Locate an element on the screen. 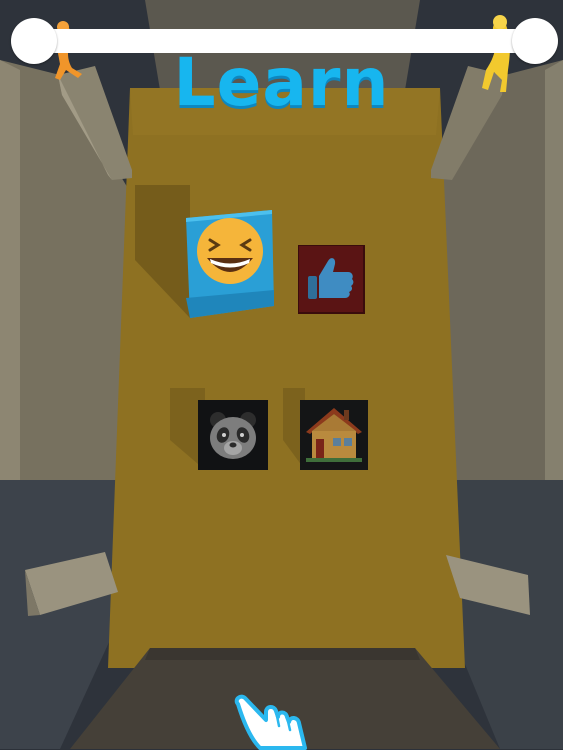  tile-laughing-face is located at coordinates (231, 265).